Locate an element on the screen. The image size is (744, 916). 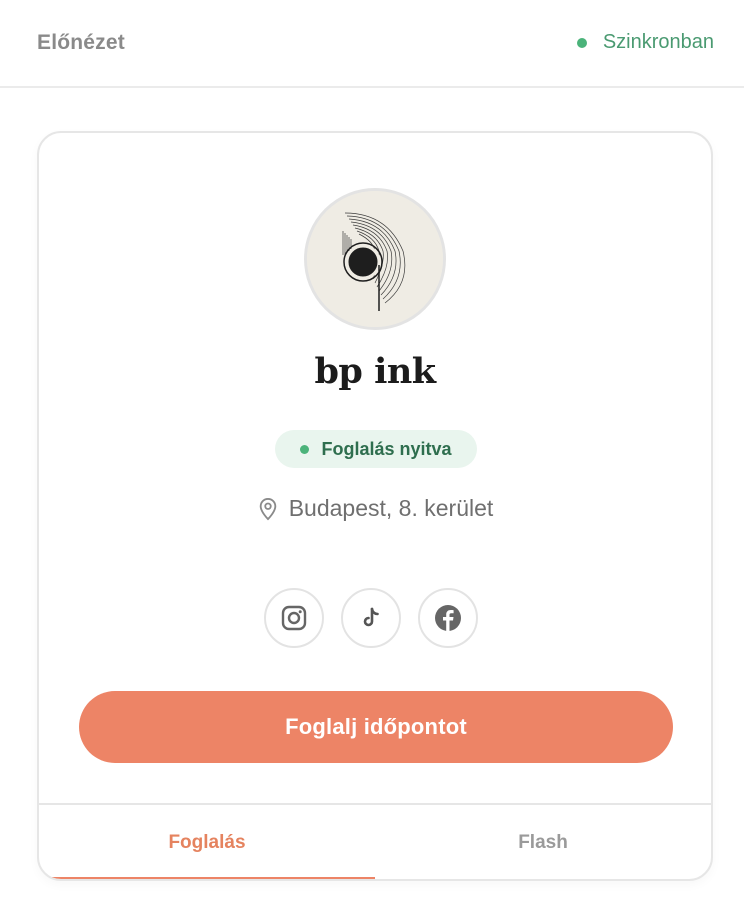
facebook-icon is located at coordinates (448, 618).